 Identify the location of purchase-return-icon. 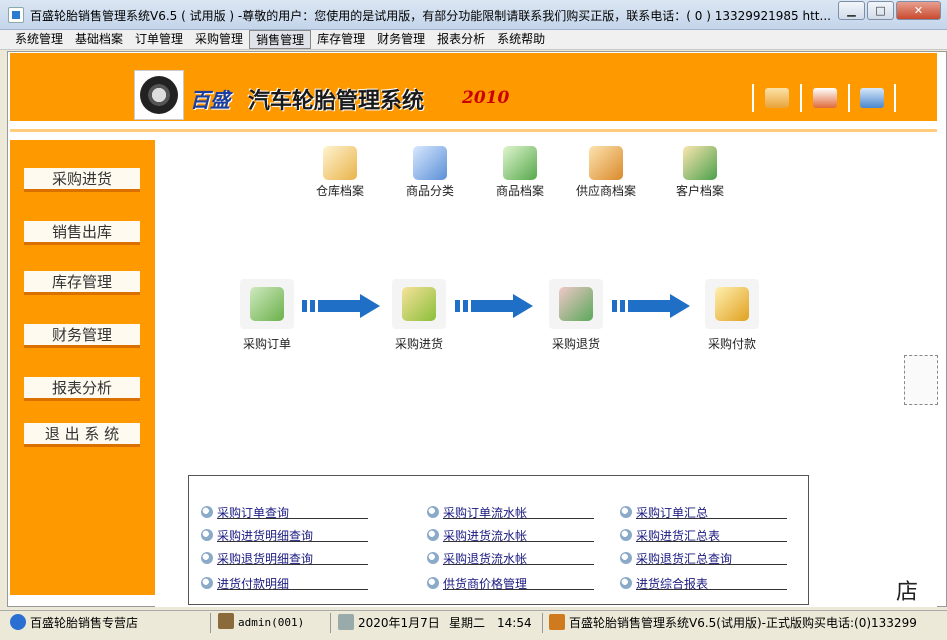
(576, 304).